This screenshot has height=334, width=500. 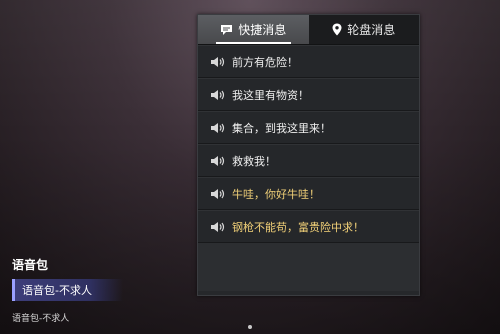 What do you see at coordinates (226, 30) in the screenshot?
I see `chat-bubble-icon` at bounding box center [226, 30].